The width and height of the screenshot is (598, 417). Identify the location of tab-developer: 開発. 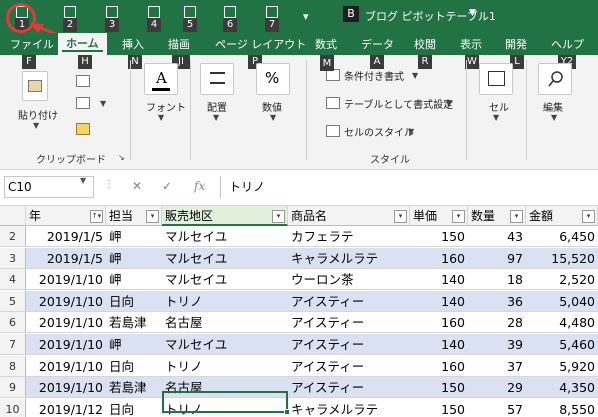
(516, 44).